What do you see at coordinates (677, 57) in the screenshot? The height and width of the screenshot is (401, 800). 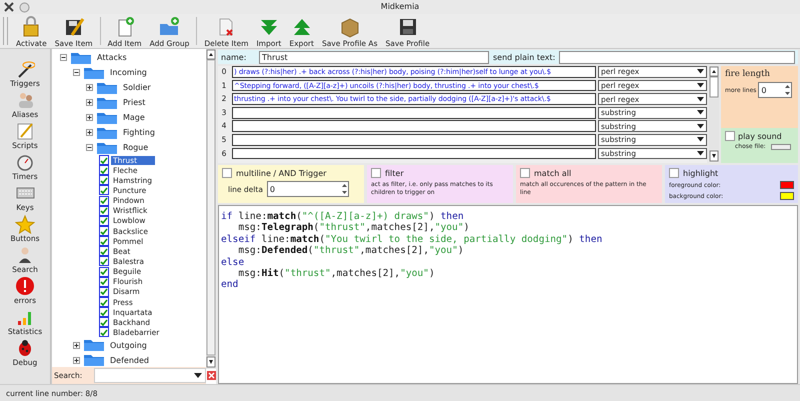 I see `send-text-field` at bounding box center [677, 57].